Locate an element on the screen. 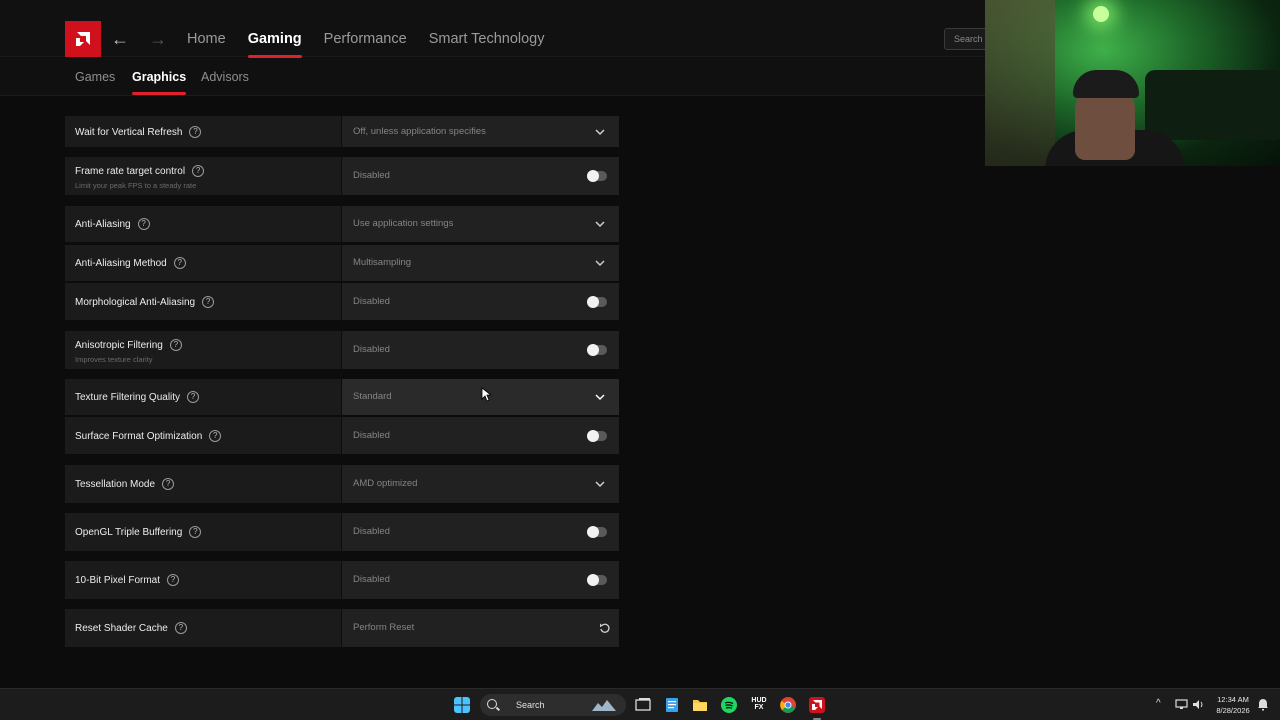  tab-home: Home is located at coordinates (206, 44).